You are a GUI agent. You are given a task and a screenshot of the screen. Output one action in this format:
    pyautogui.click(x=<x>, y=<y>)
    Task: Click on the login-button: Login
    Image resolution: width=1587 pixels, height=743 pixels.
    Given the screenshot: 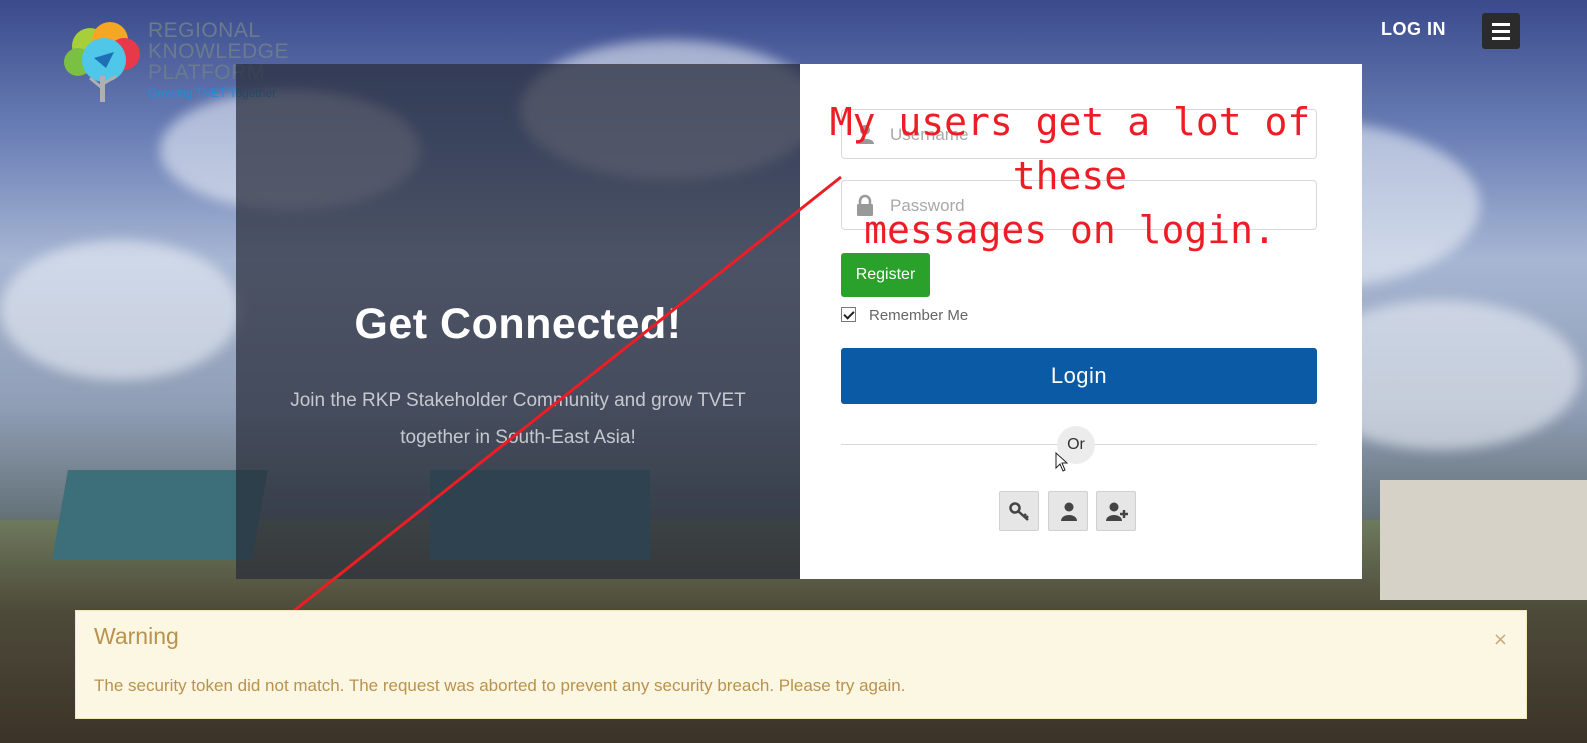 What is the action you would take?
    pyautogui.click(x=1079, y=376)
    